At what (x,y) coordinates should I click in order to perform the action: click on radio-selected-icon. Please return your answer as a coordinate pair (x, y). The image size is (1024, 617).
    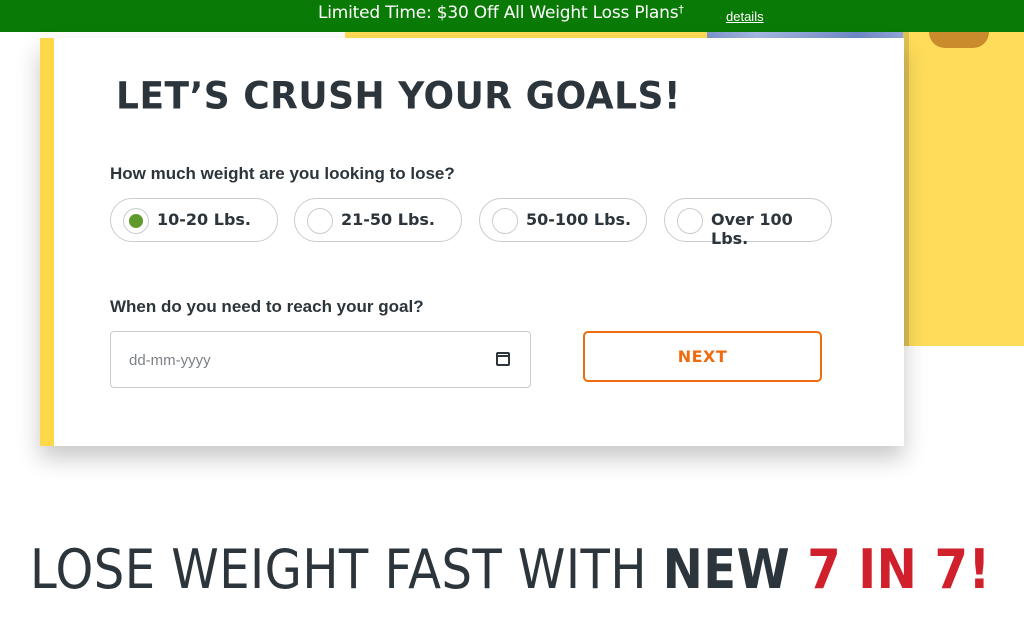
    Looking at the image, I should click on (136, 221).